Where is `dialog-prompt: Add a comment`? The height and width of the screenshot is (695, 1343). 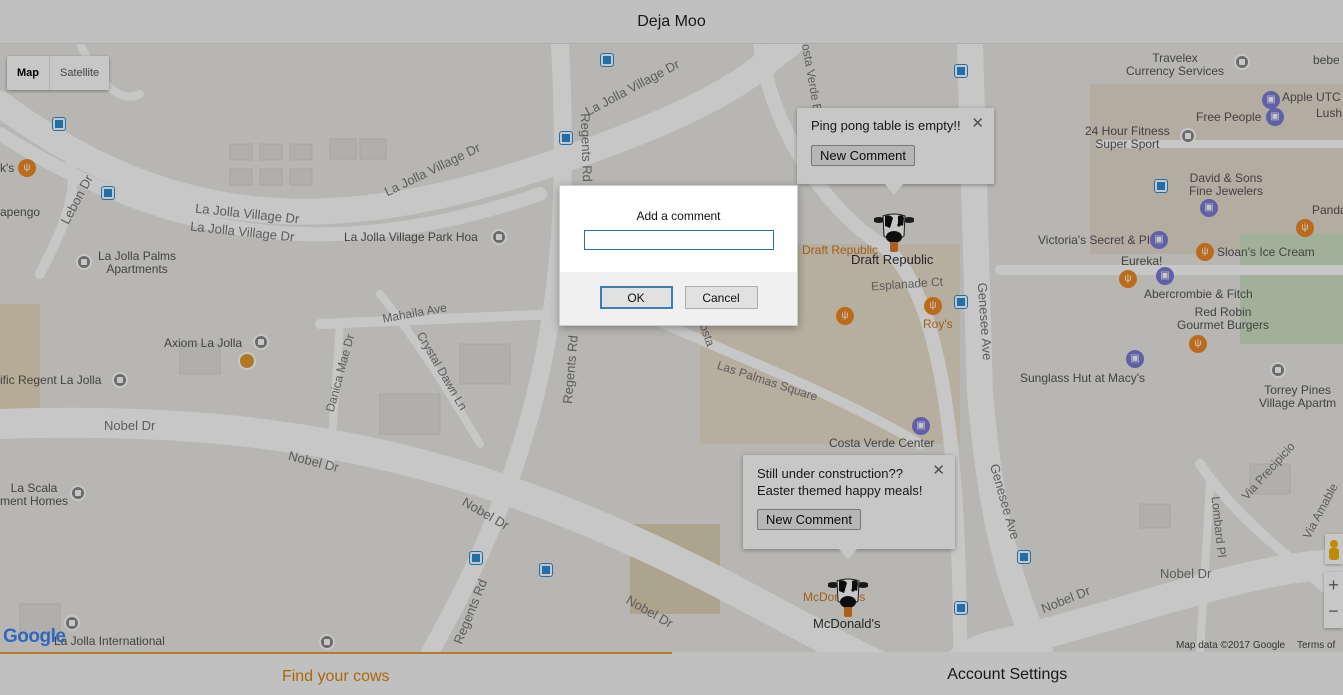 dialog-prompt: Add a comment is located at coordinates (678, 216).